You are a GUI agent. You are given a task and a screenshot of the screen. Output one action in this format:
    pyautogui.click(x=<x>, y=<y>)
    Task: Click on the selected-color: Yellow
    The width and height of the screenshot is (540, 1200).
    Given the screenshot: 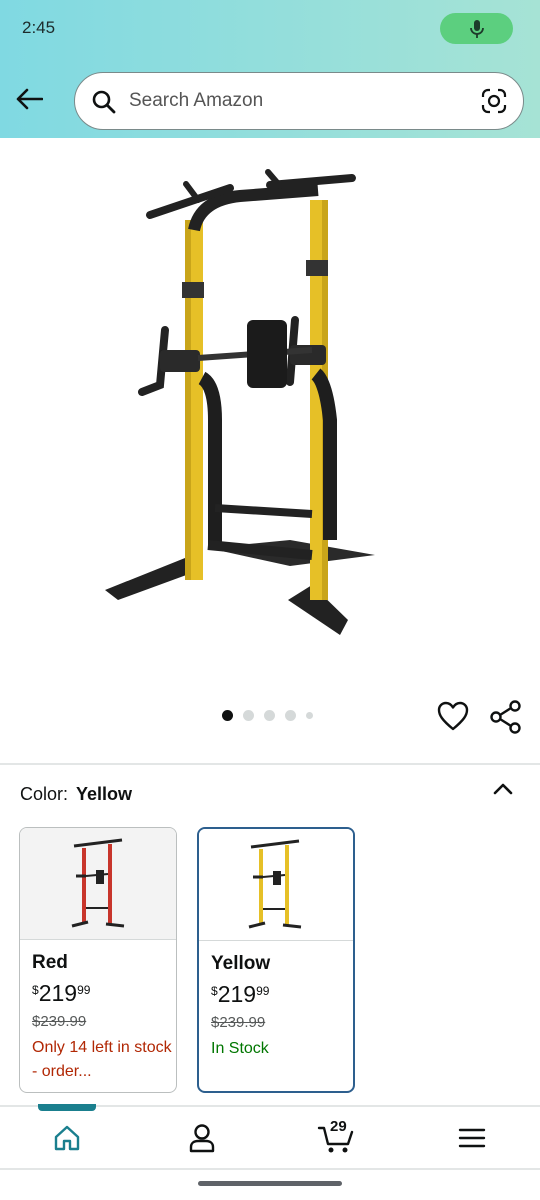 What is the action you would take?
    pyautogui.click(x=104, y=794)
    